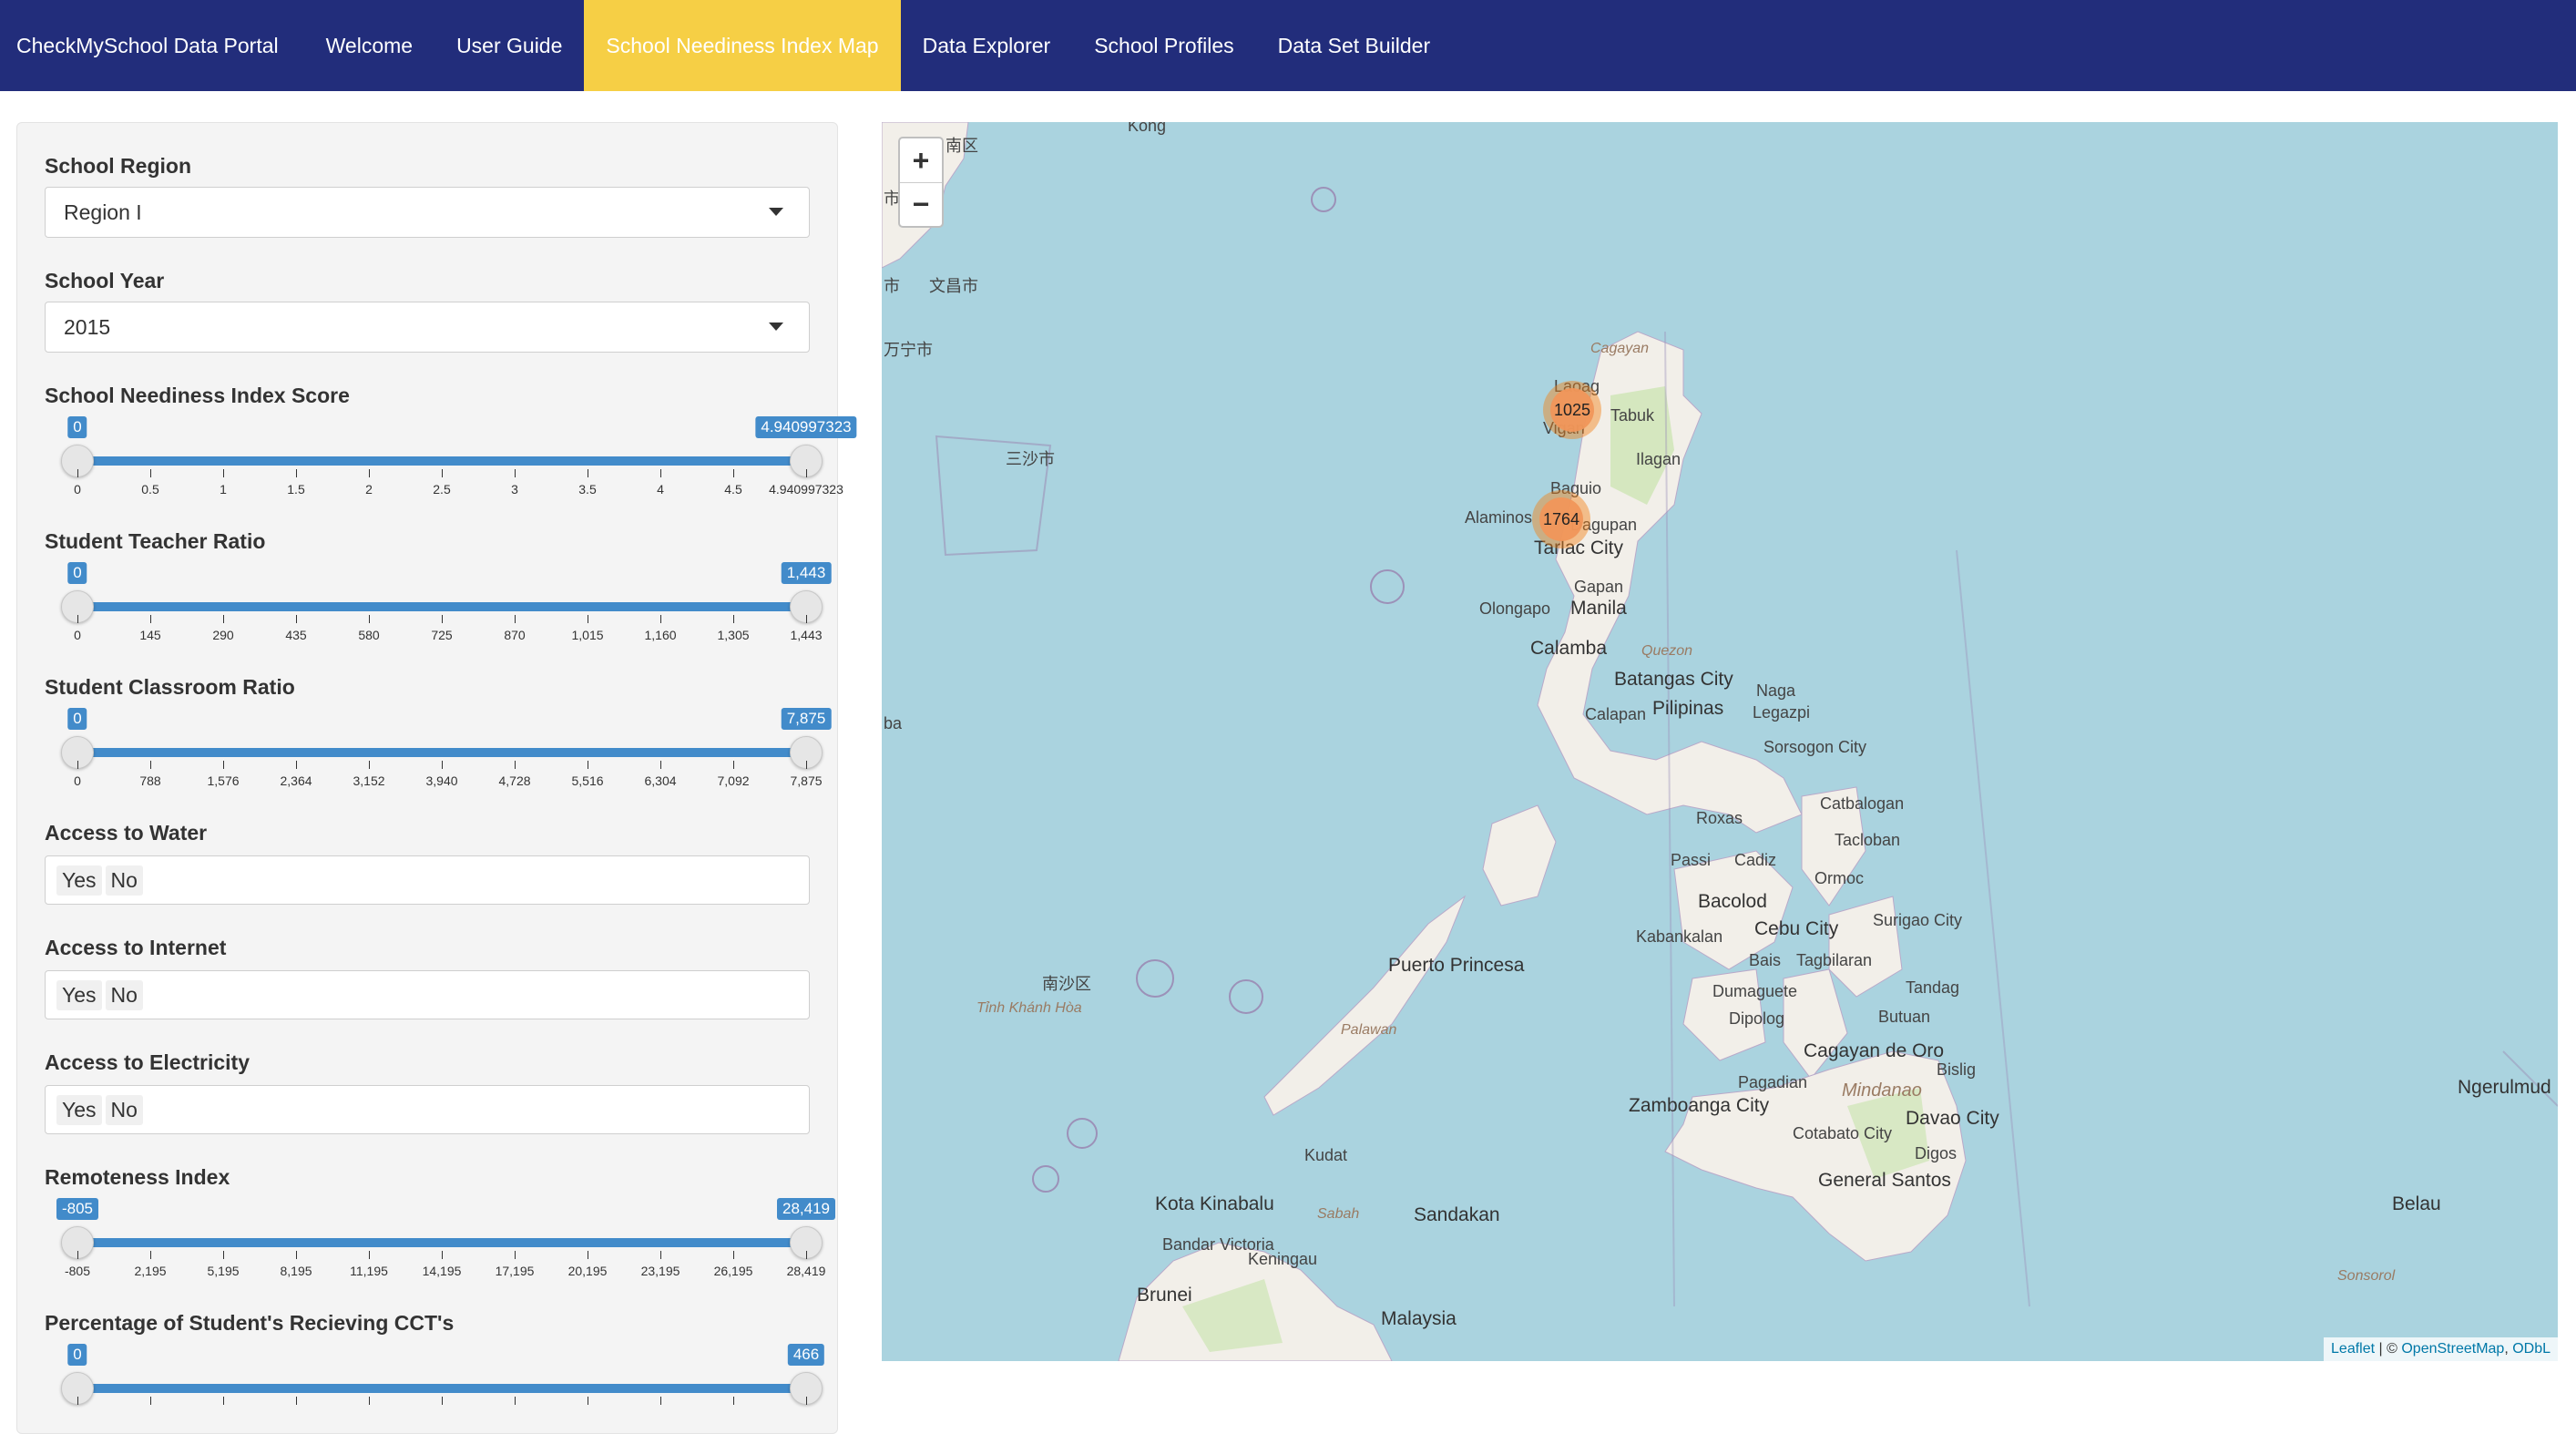 The height and width of the screenshot is (1444, 2576). I want to click on school-cluster-marker: 1764, so click(1561, 519).